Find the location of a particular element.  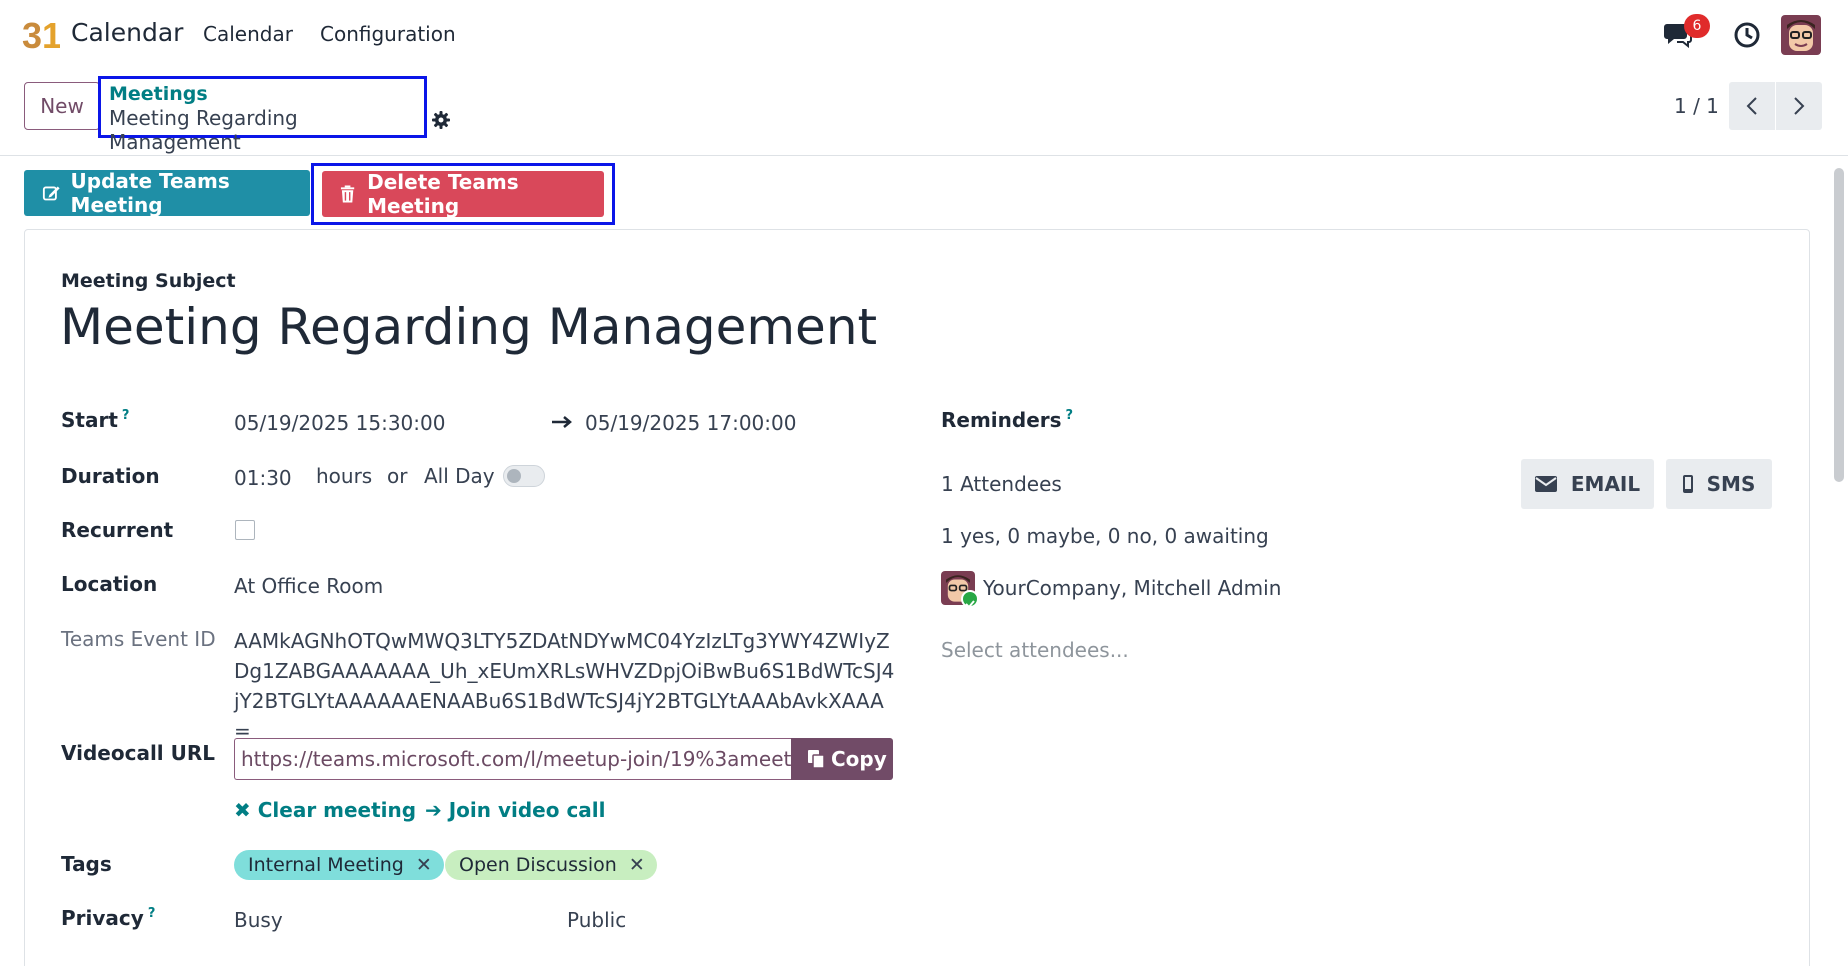

or-label: or is located at coordinates (397, 476).